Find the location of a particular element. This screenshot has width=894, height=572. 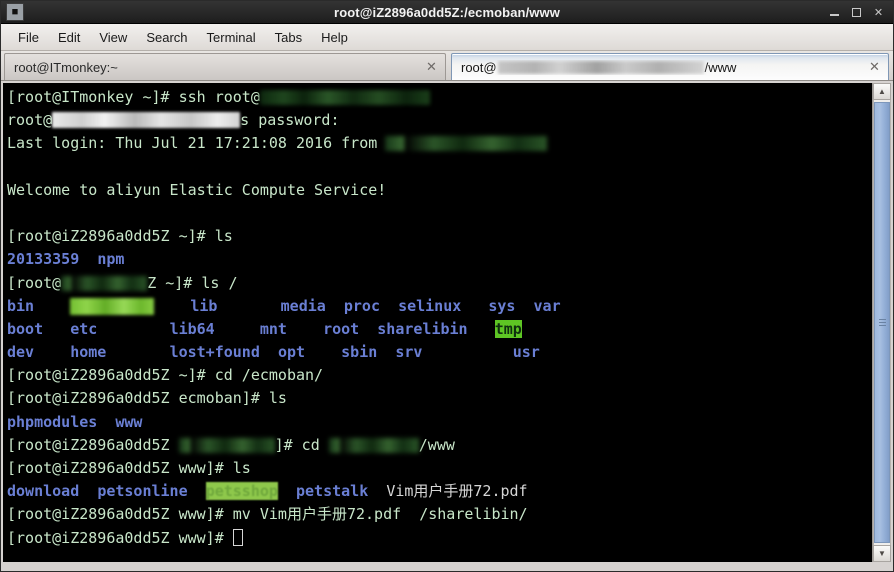

scrollbar-thumb is located at coordinates (882, 322).